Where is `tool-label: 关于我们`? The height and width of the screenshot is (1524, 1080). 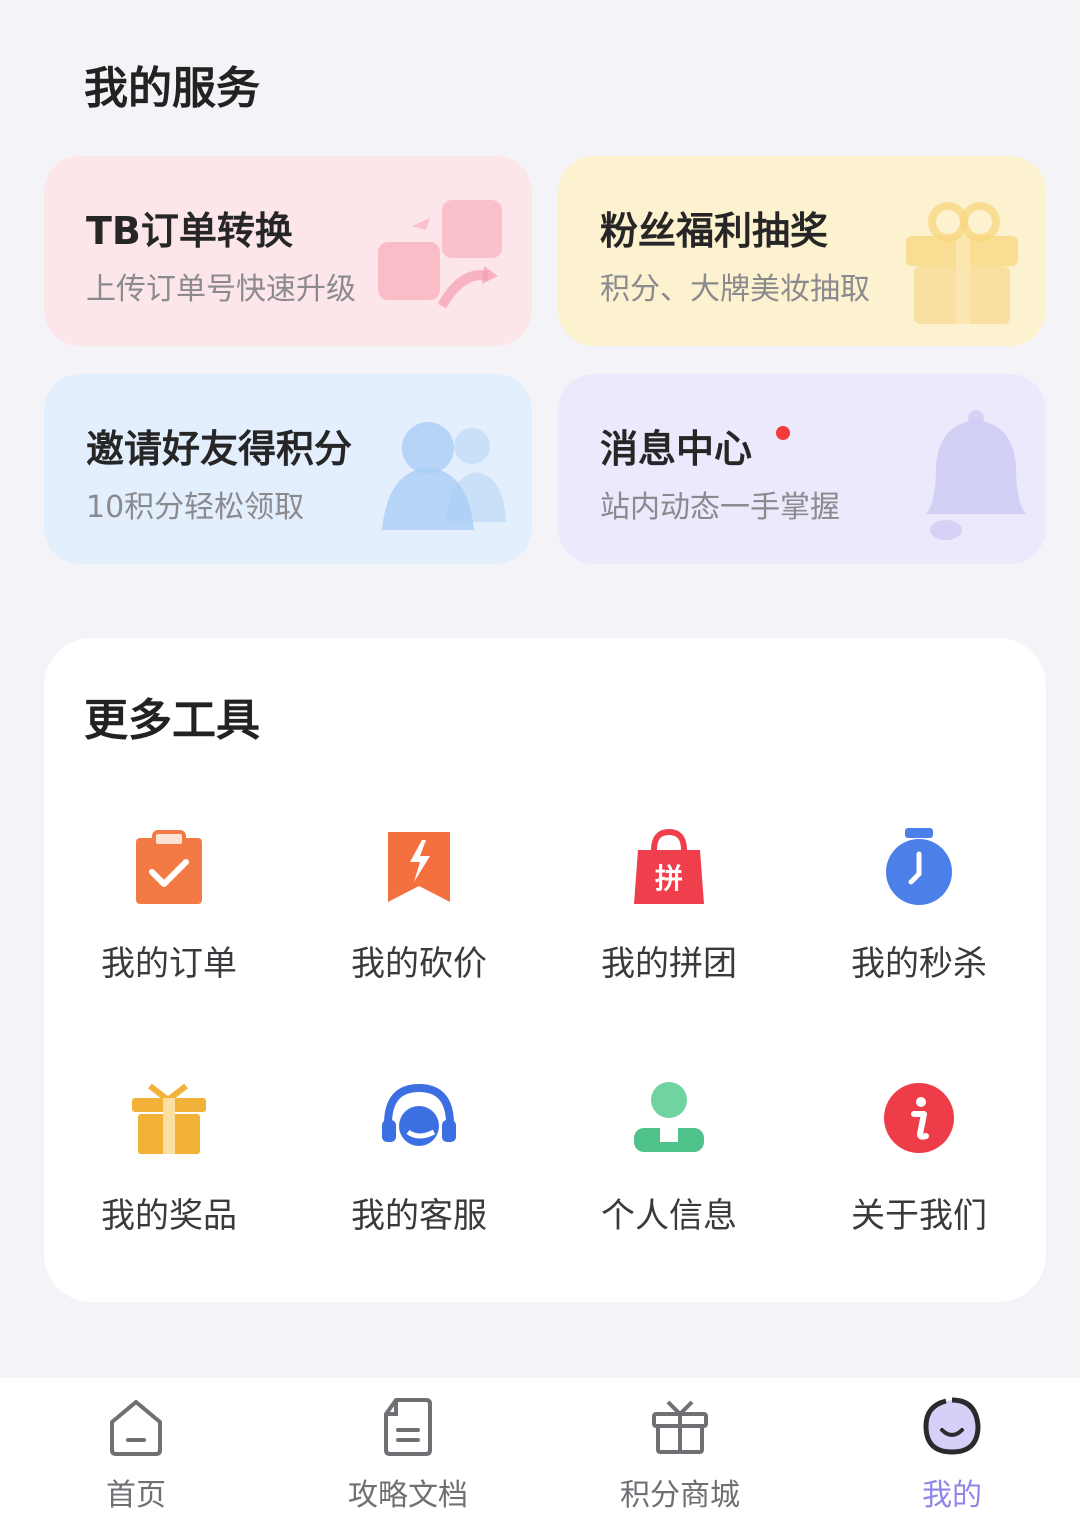 tool-label: 关于我们 is located at coordinates (919, 1216).